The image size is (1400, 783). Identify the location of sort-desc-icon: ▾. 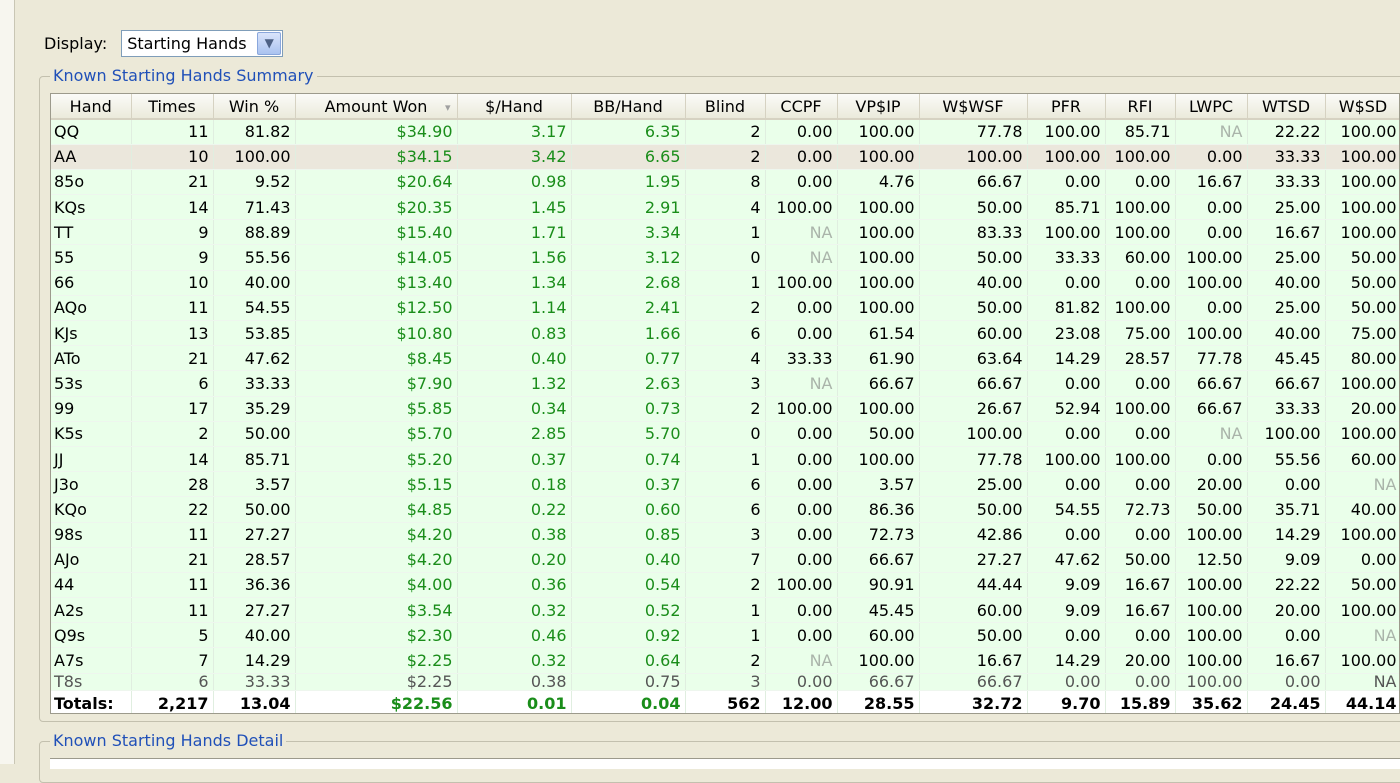
(447, 107).